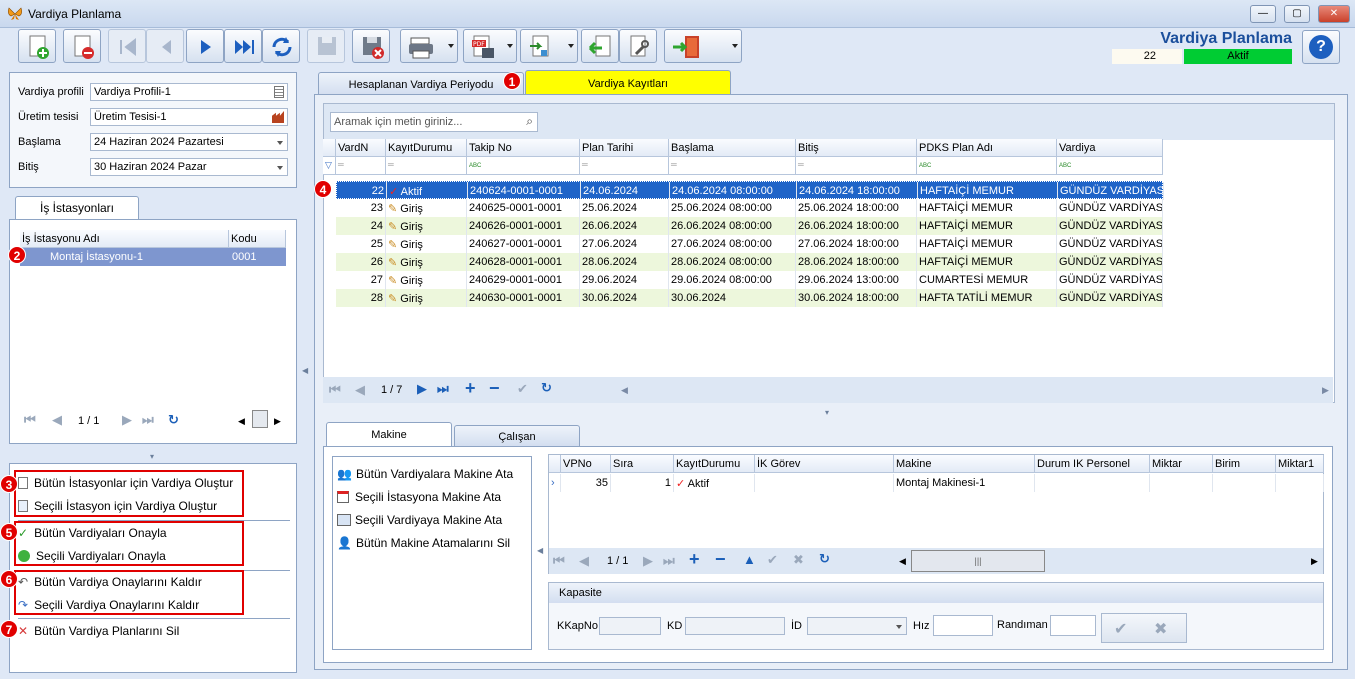 The width and height of the screenshot is (1355, 679). What do you see at coordinates (124, 239) in the screenshot?
I see `station-name-header: İş İstasyonu Adı` at bounding box center [124, 239].